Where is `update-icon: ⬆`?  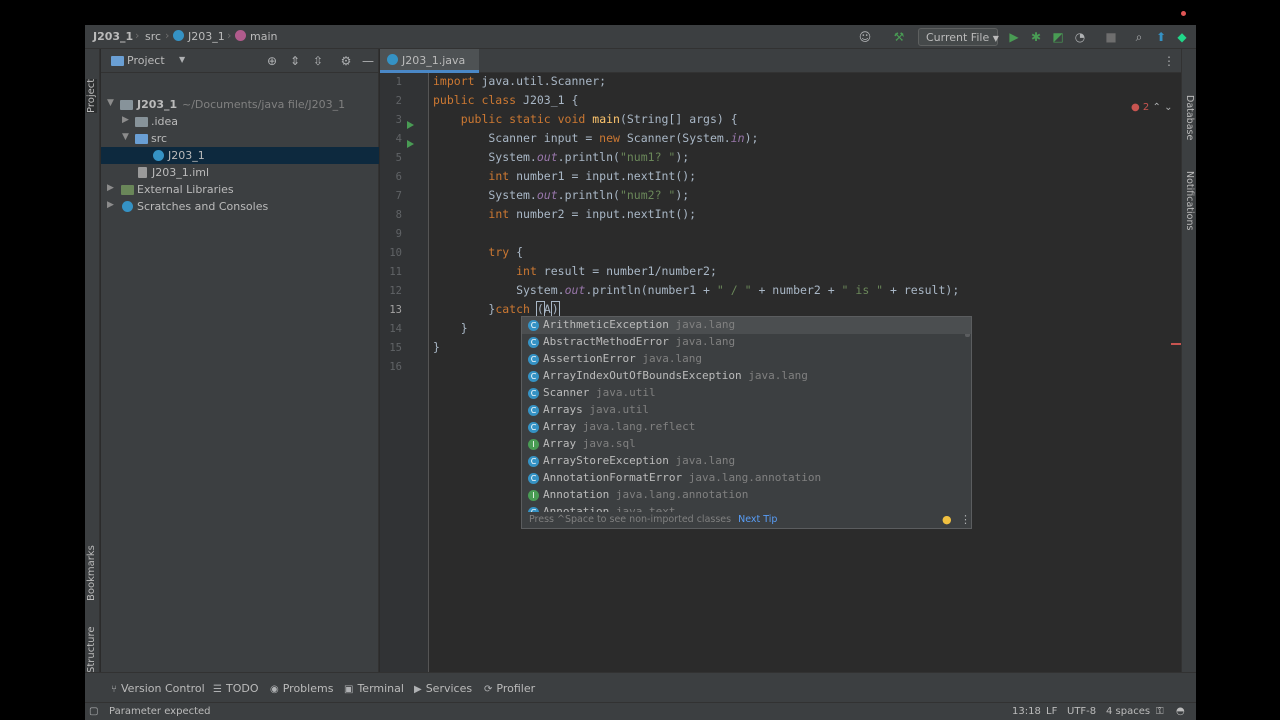
update-icon: ⬆ is located at coordinates (1161, 37).